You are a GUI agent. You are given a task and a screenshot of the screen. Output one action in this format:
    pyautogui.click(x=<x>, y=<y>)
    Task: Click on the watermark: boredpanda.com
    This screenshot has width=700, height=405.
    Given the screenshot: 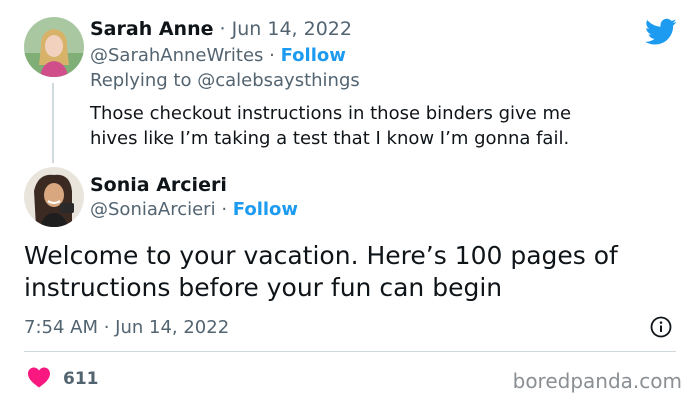 What is the action you would take?
    pyautogui.click(x=597, y=381)
    